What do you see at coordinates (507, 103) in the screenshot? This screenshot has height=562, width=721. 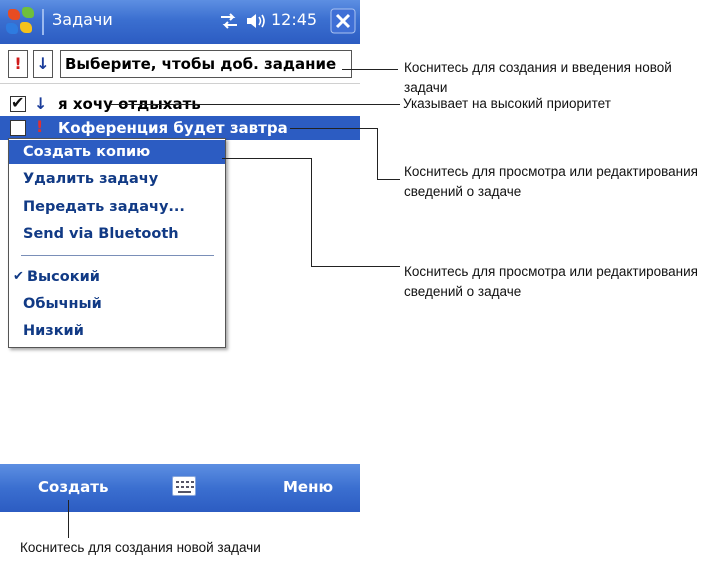 I see `callout-high-priority: Указывает на высокий приоритет` at bounding box center [507, 103].